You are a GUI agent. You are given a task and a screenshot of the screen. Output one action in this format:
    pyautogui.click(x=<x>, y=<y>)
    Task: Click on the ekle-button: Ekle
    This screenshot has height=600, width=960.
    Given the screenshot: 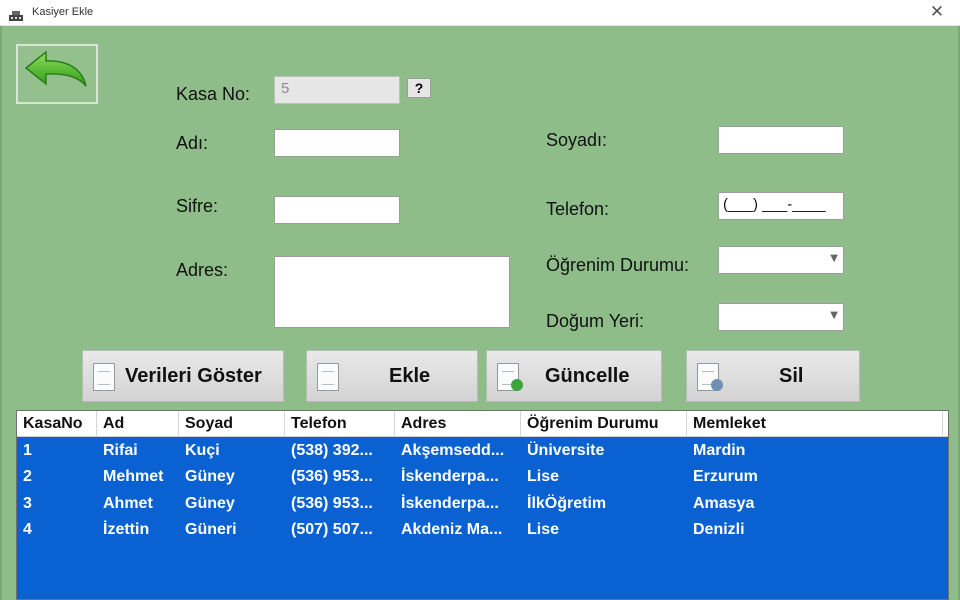 What is the action you would take?
    pyautogui.click(x=392, y=376)
    